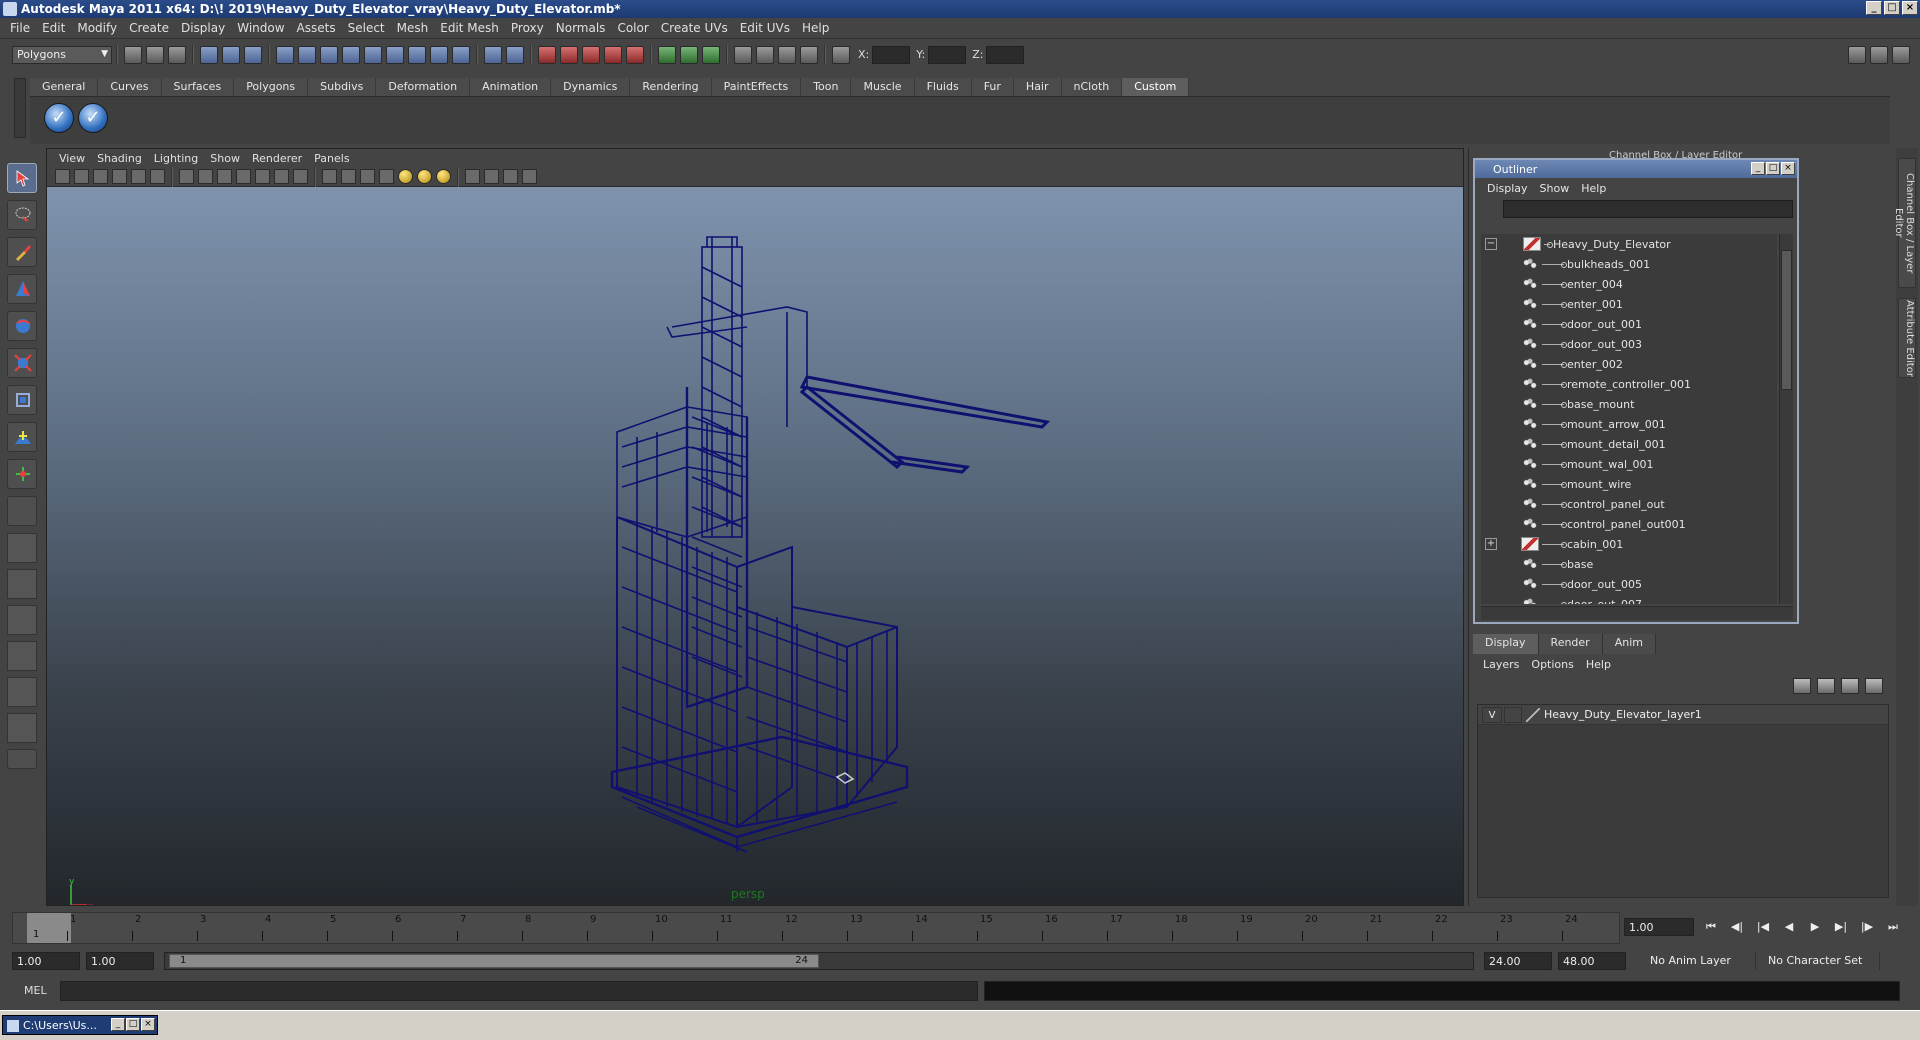 This screenshot has height=1040, width=1920. I want to click on outliner-minimize-button: _, so click(1758, 168).